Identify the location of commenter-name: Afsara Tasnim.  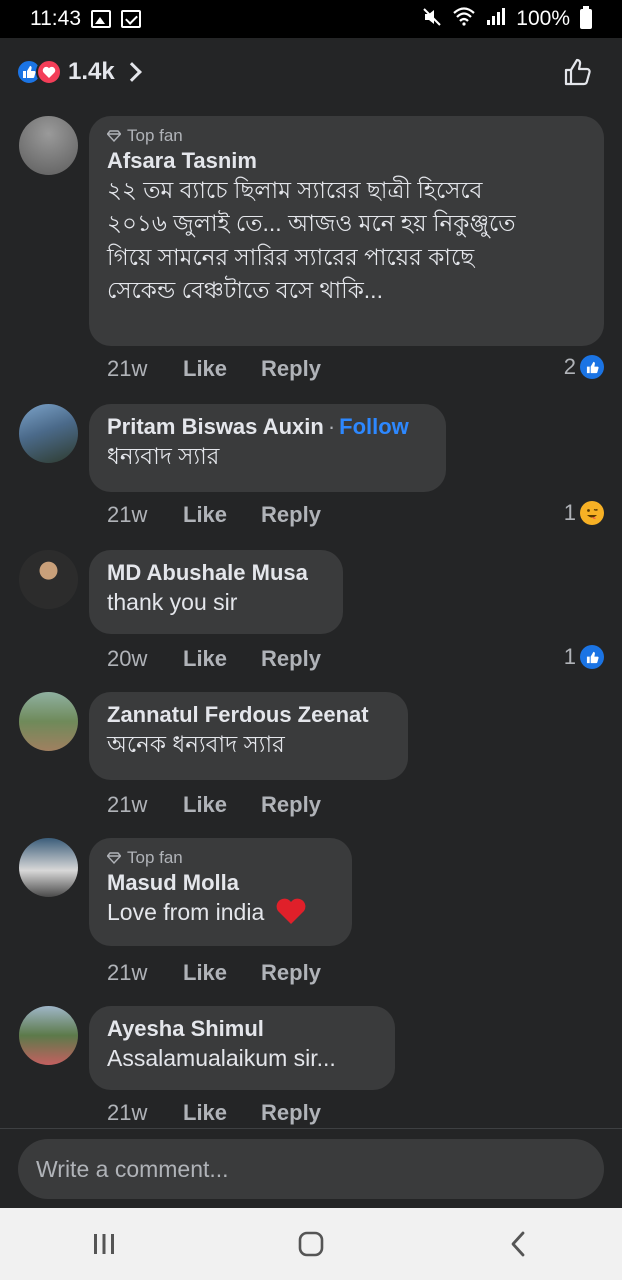
(346, 161).